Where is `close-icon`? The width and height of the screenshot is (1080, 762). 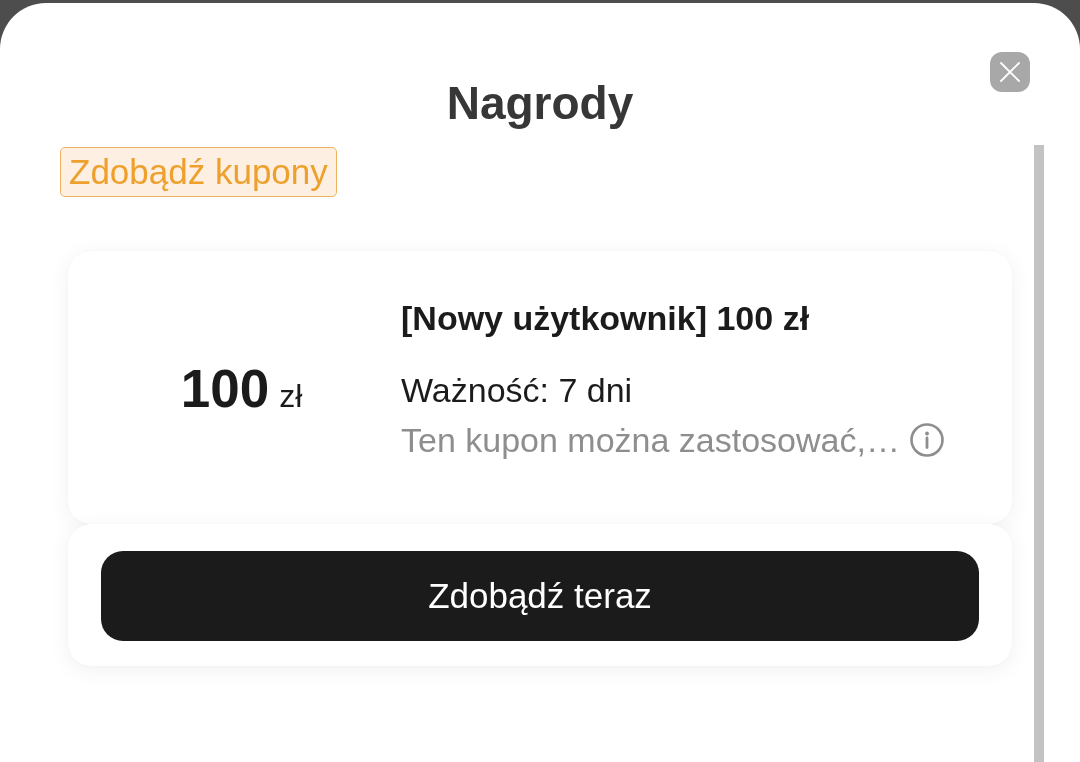 close-icon is located at coordinates (1010, 72).